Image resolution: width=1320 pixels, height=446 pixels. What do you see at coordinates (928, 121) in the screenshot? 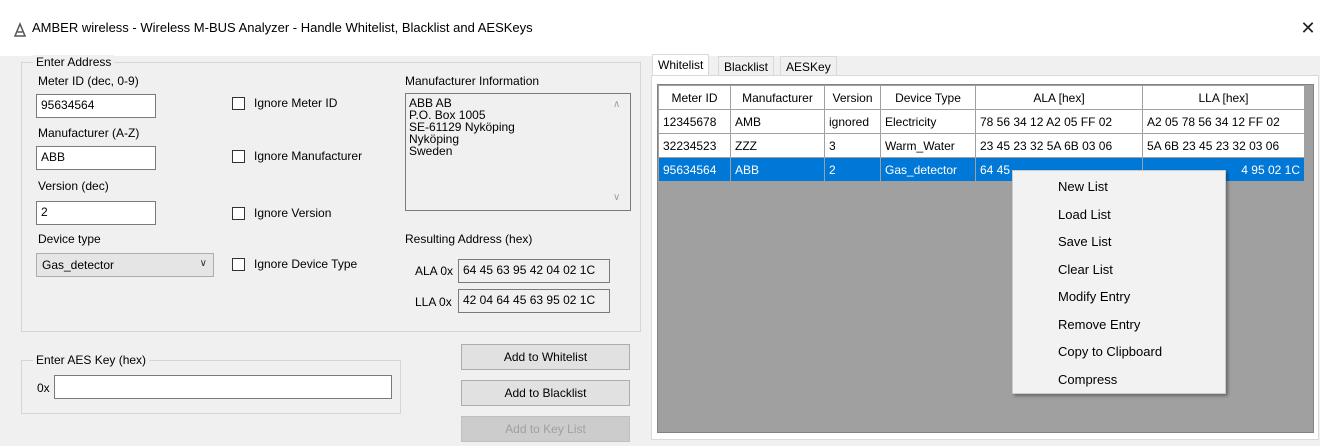
I see `table-cell: Electricity` at bounding box center [928, 121].